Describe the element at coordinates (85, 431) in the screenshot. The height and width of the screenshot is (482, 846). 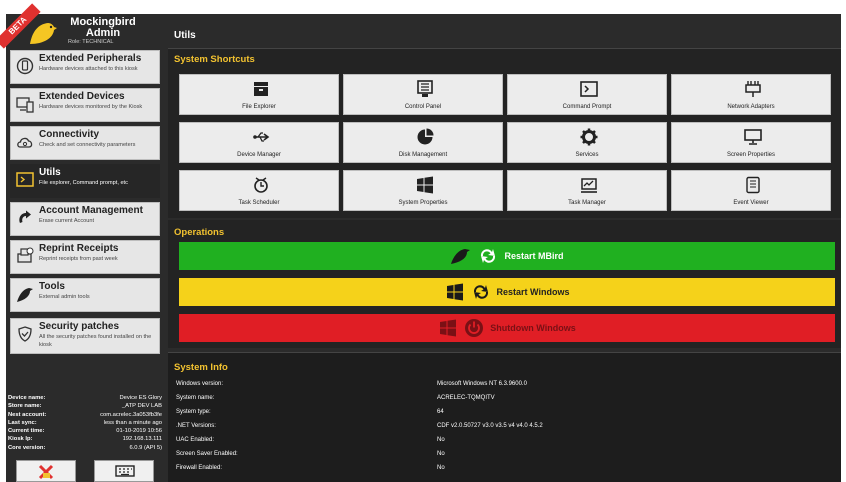
I see `device-info-row: Current time: 01-10-2019 10:56` at that location.